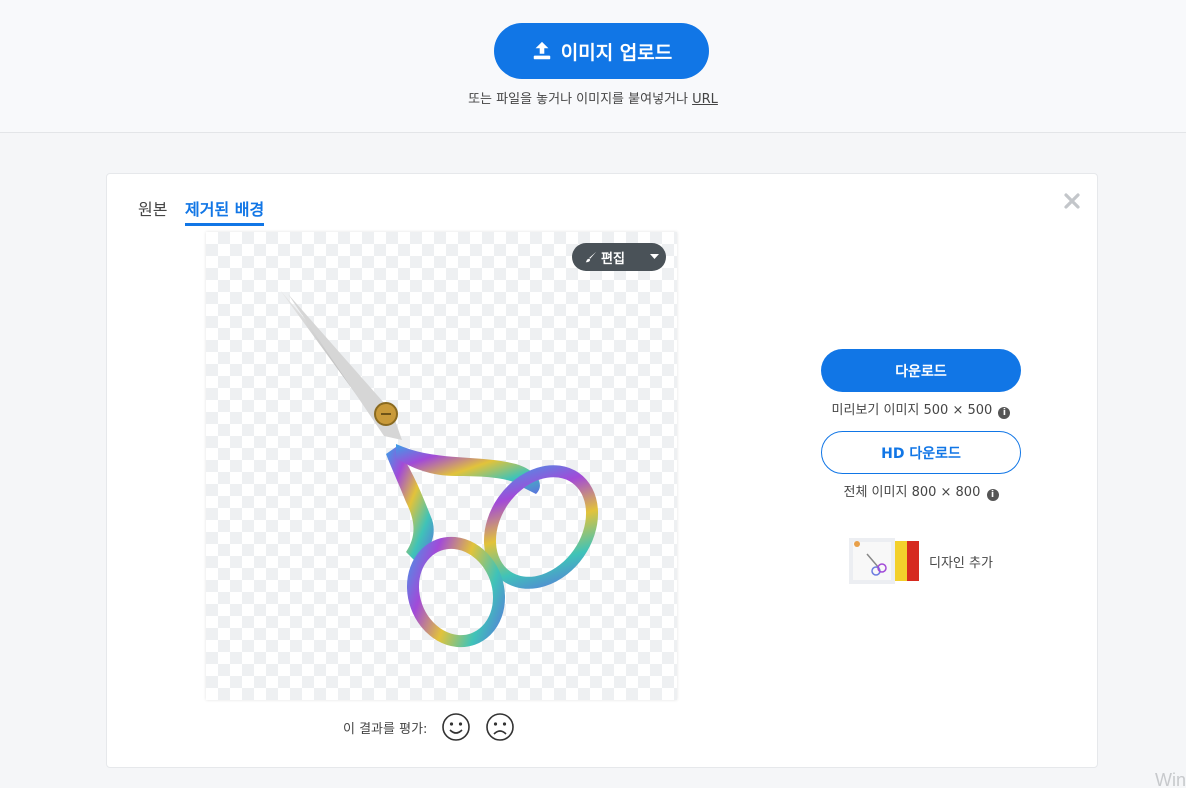 This screenshot has height=788, width=1186. I want to click on full-size-caption: 전체 이미지 800 × 800 i, so click(921, 491).